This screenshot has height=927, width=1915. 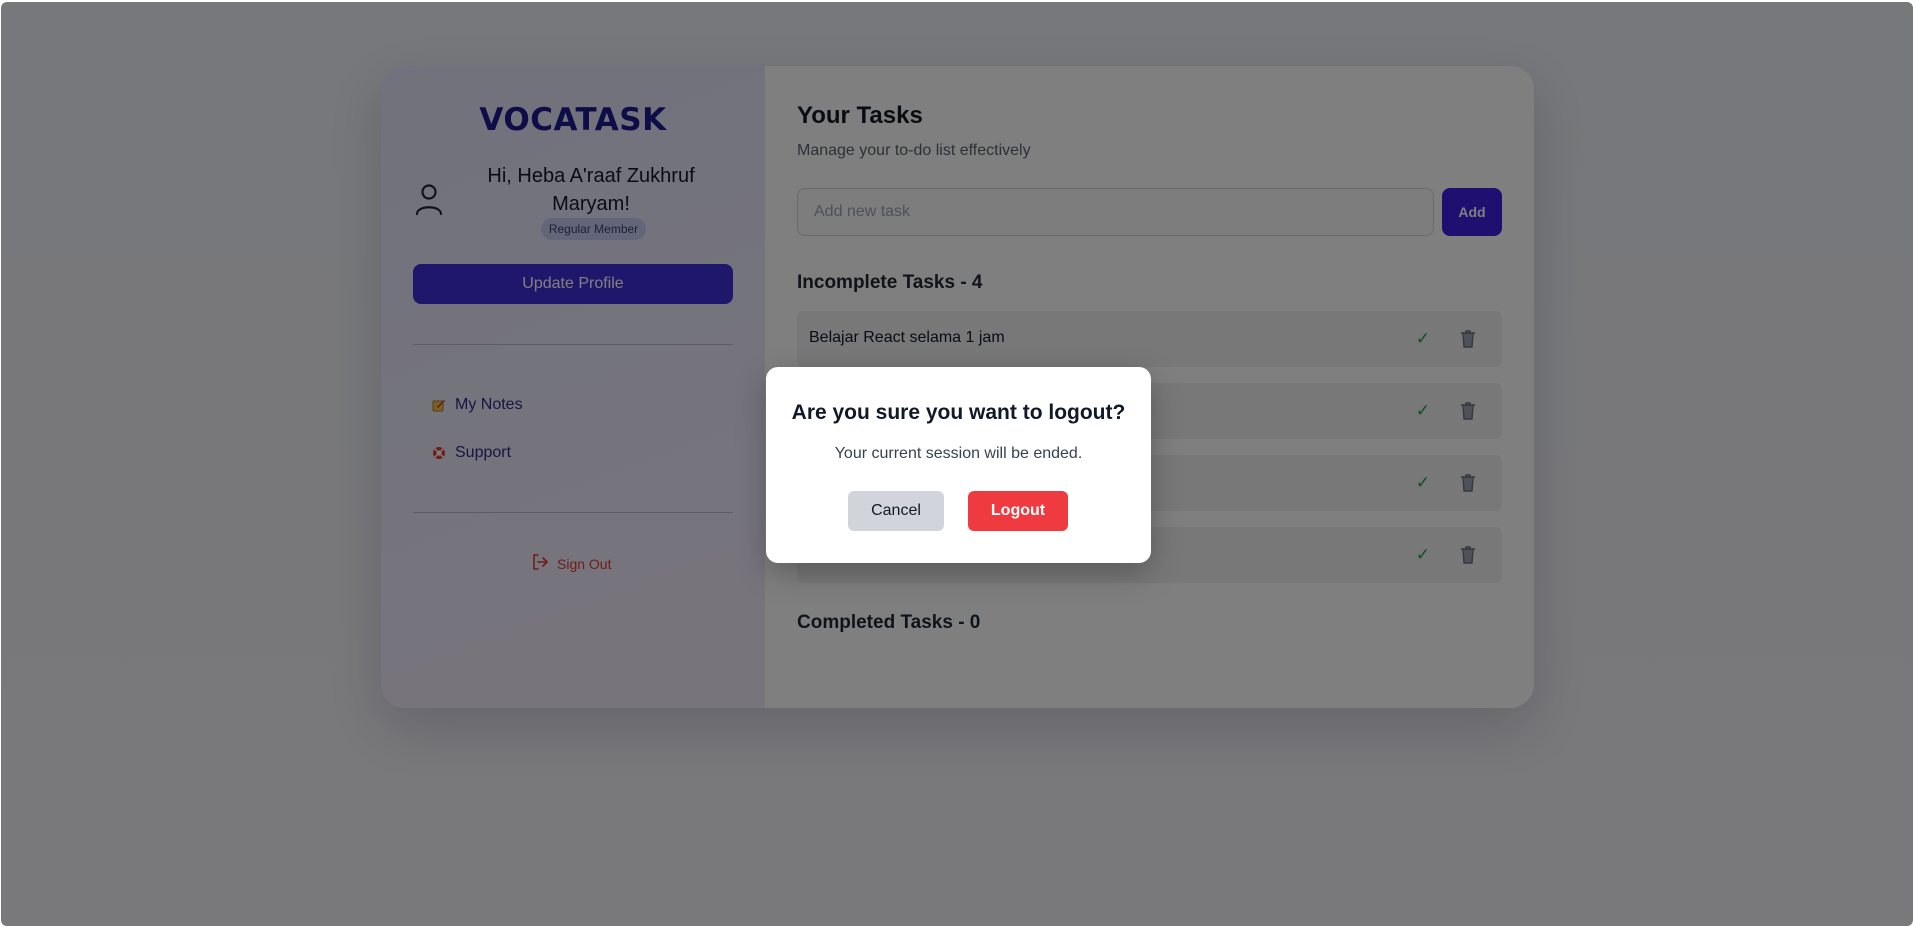 What do you see at coordinates (958, 412) in the screenshot?
I see `modal-title: Are you sure you want to logout?` at bounding box center [958, 412].